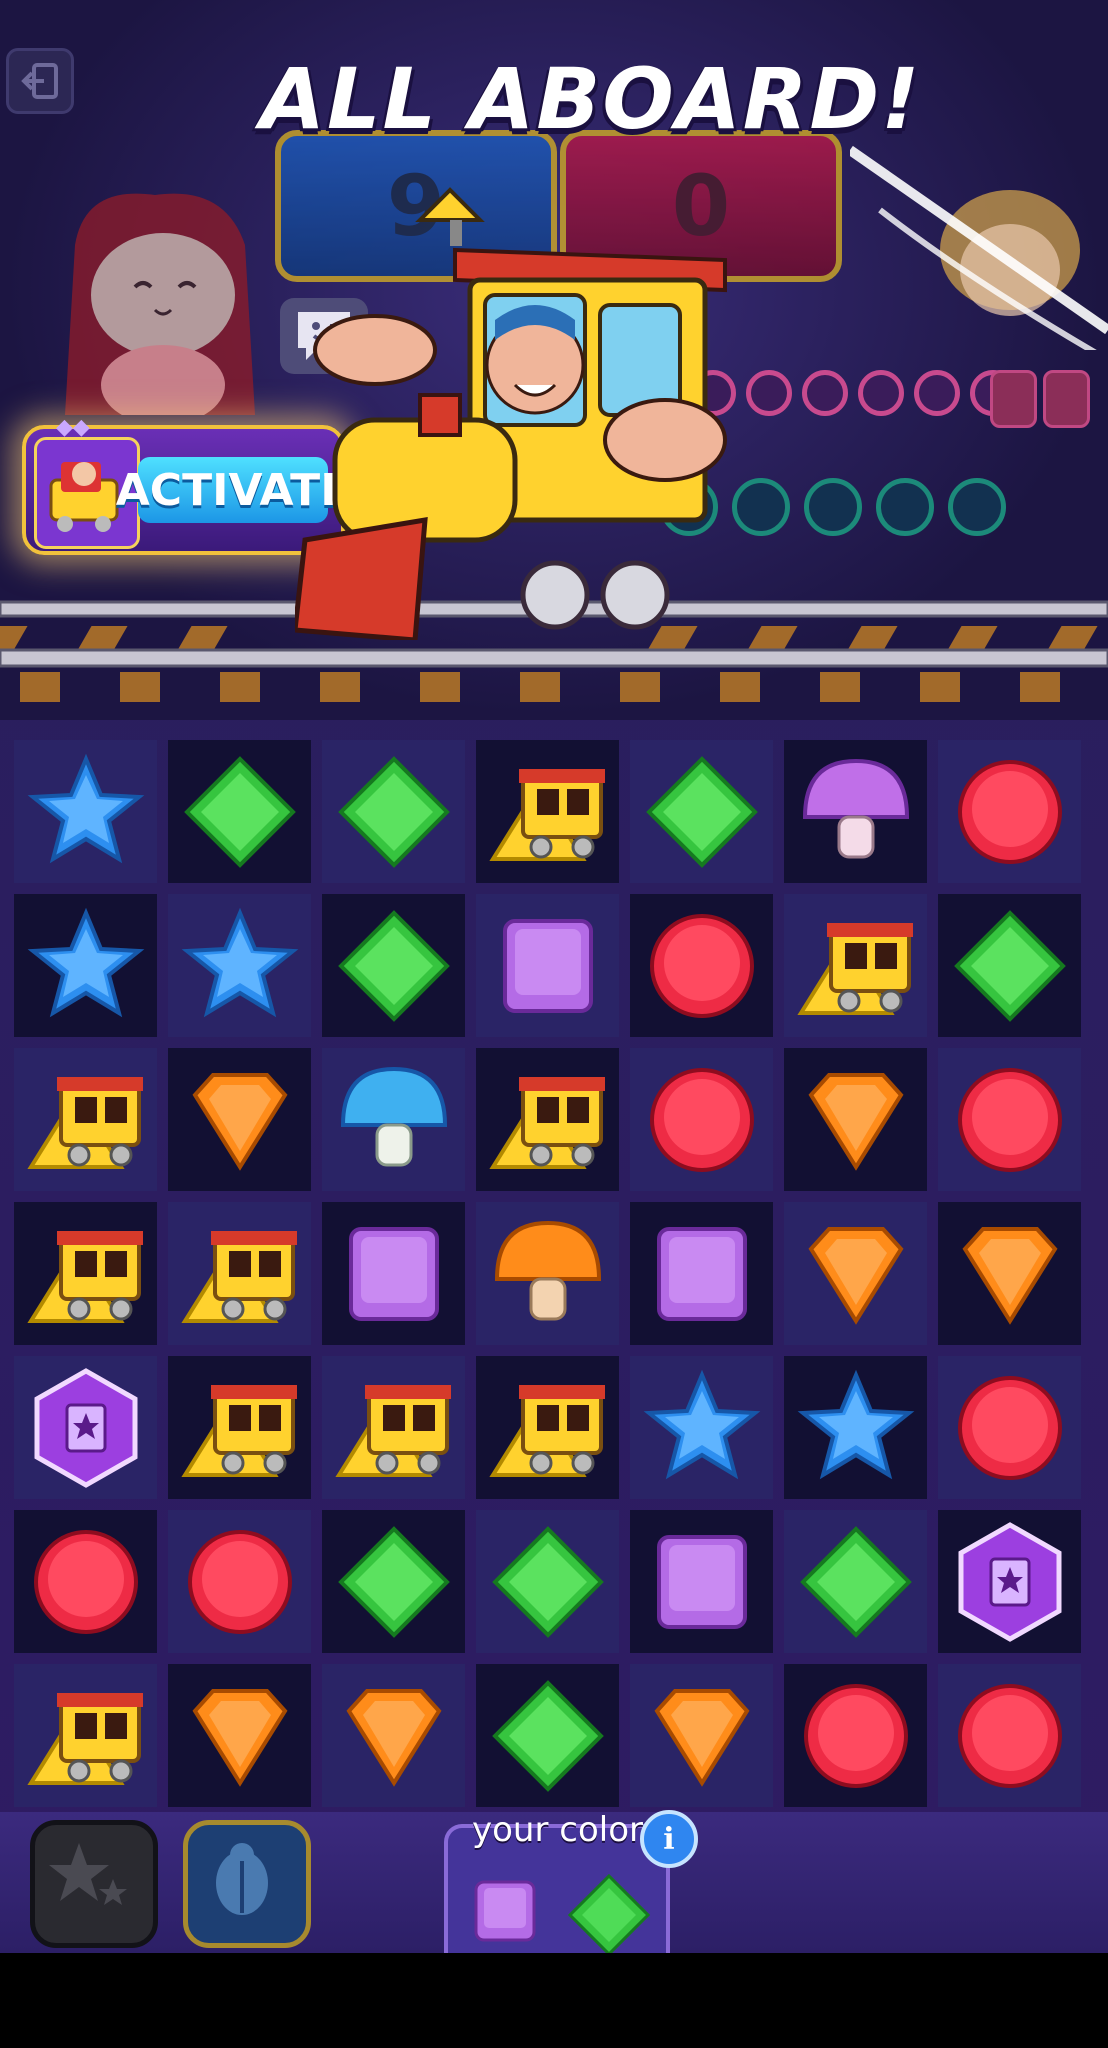 The height and width of the screenshot is (2048, 1108). I want to click on info-icon: i, so click(669, 1839).